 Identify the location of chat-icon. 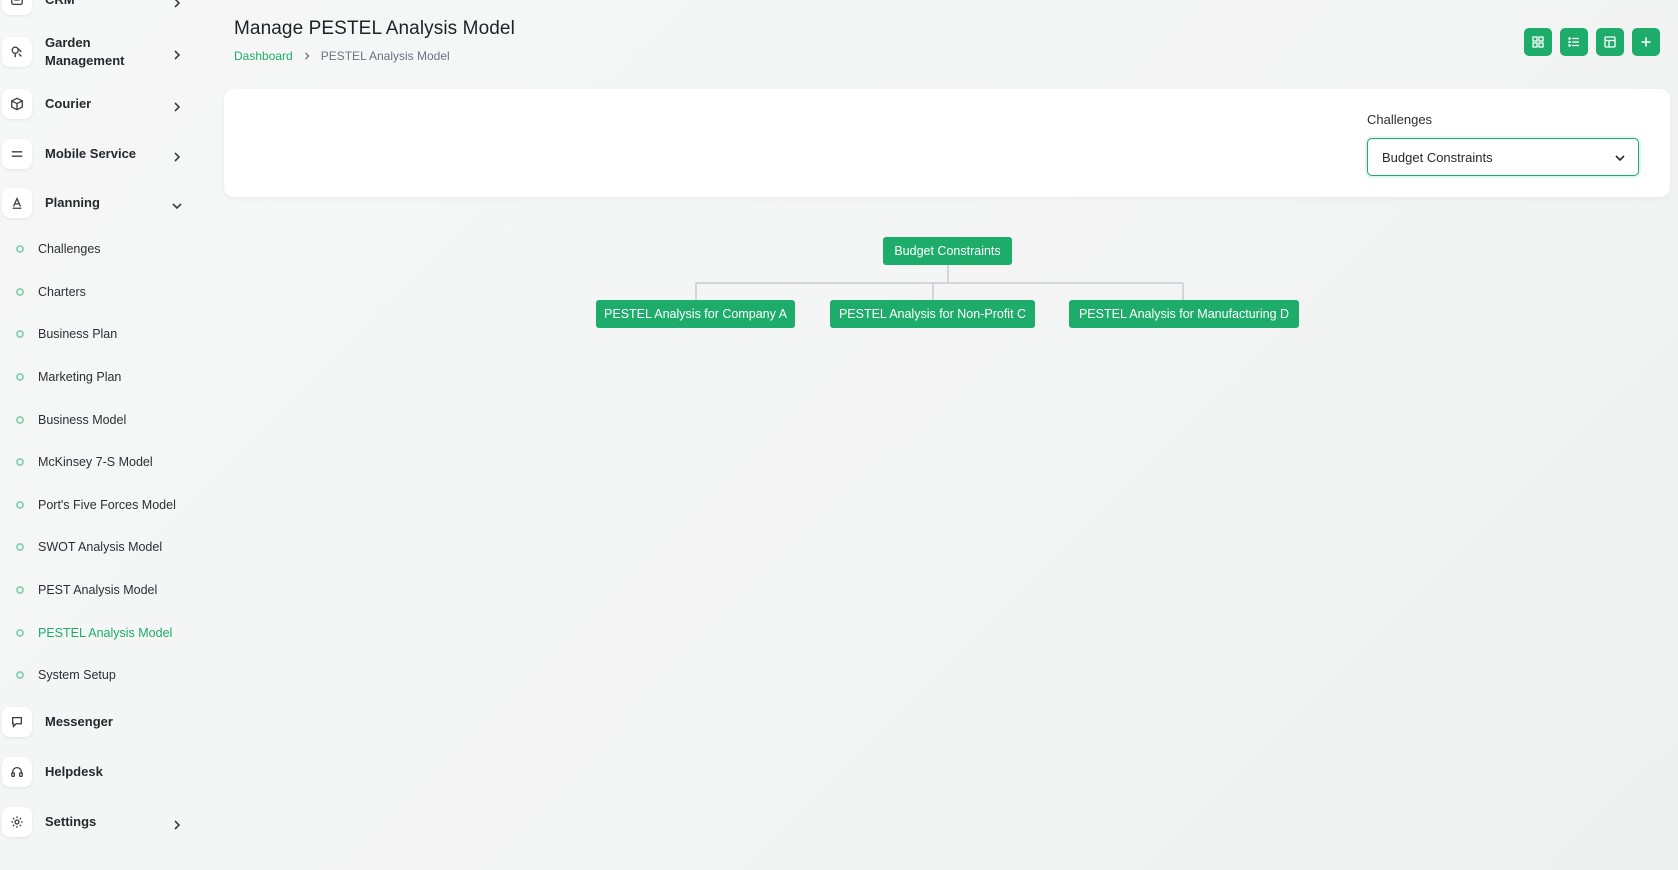
(17, 722).